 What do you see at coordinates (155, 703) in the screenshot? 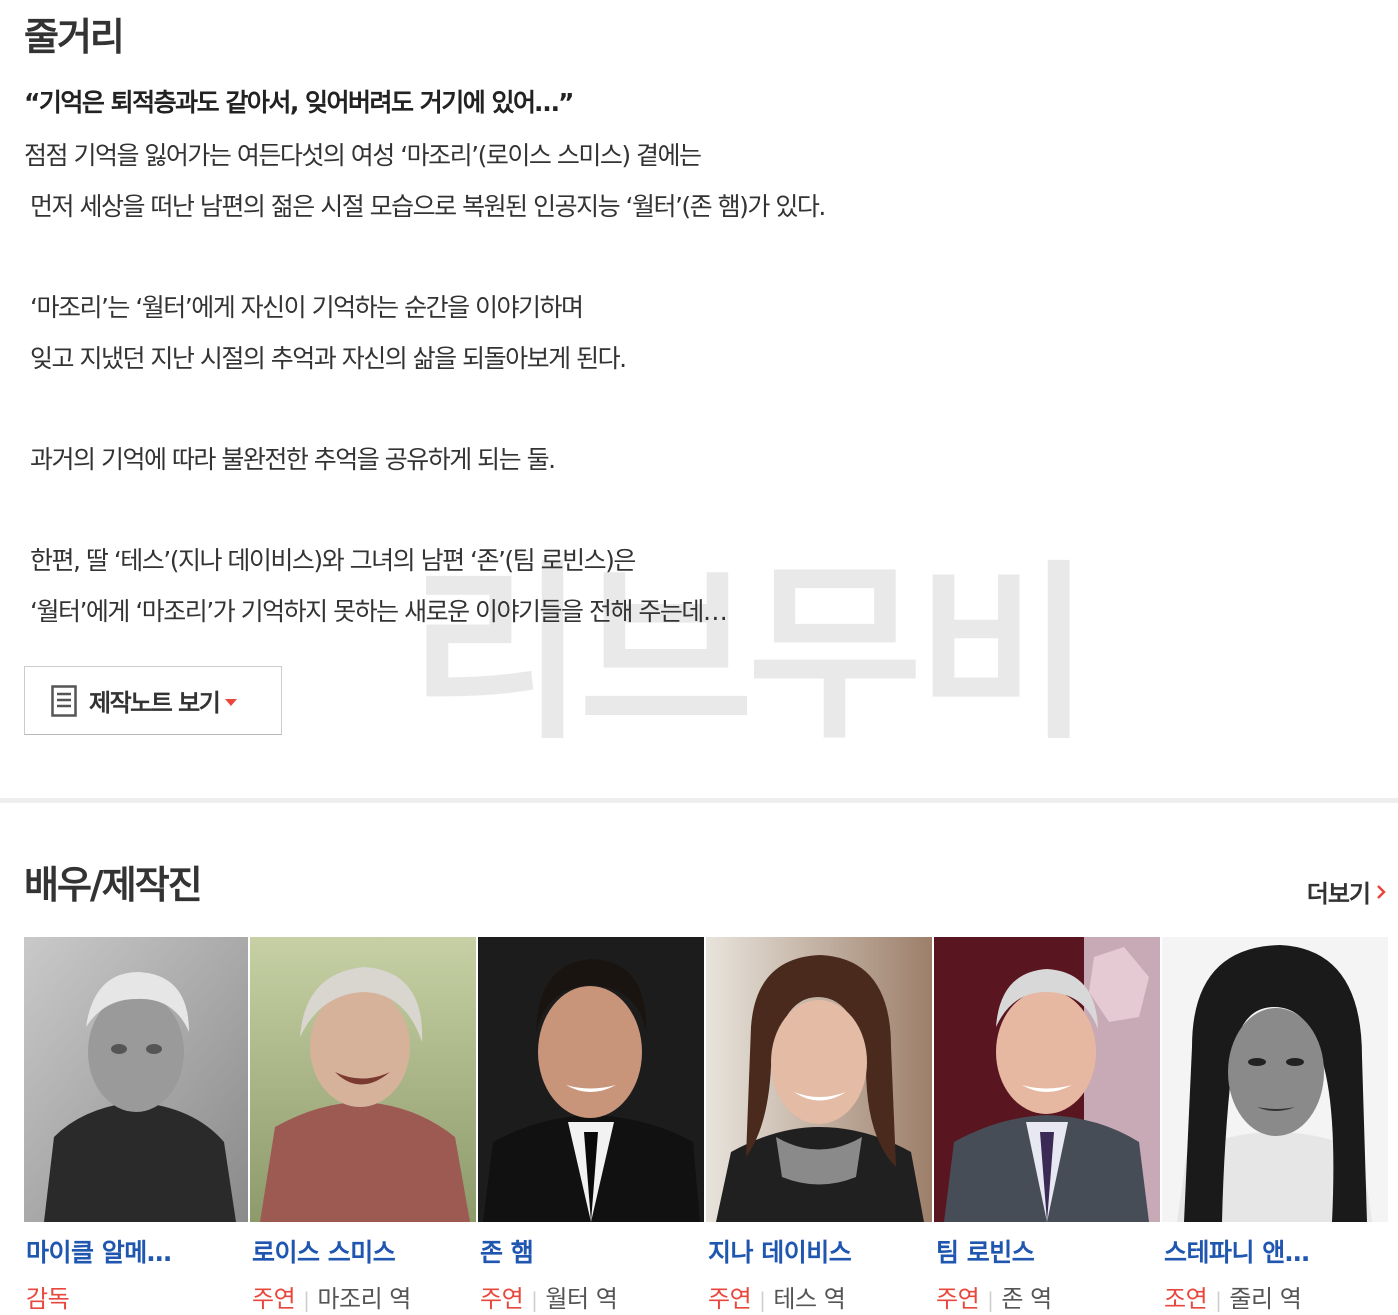
I see `production-notes-label: 제작노트 보기` at bounding box center [155, 703].